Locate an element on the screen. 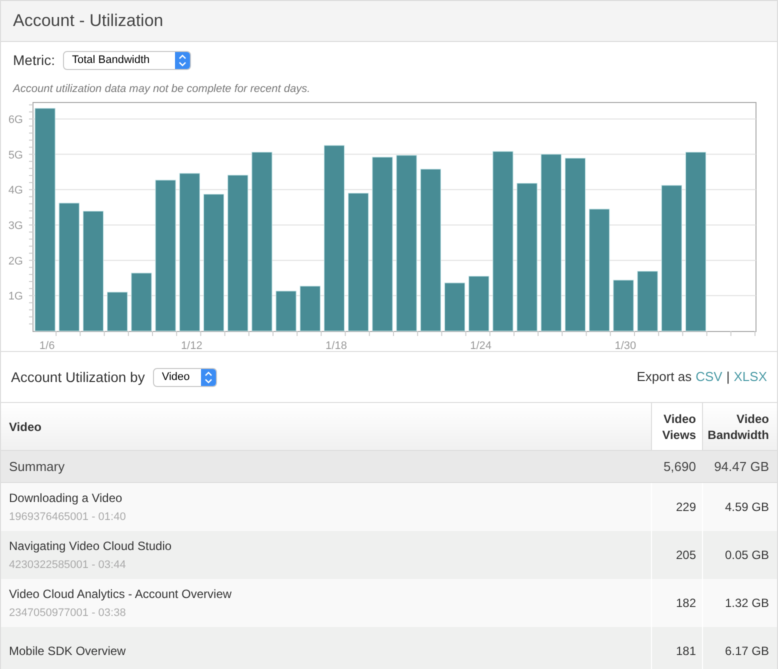 This screenshot has height=669, width=778. x-axis-label: 1/24 is located at coordinates (481, 346).